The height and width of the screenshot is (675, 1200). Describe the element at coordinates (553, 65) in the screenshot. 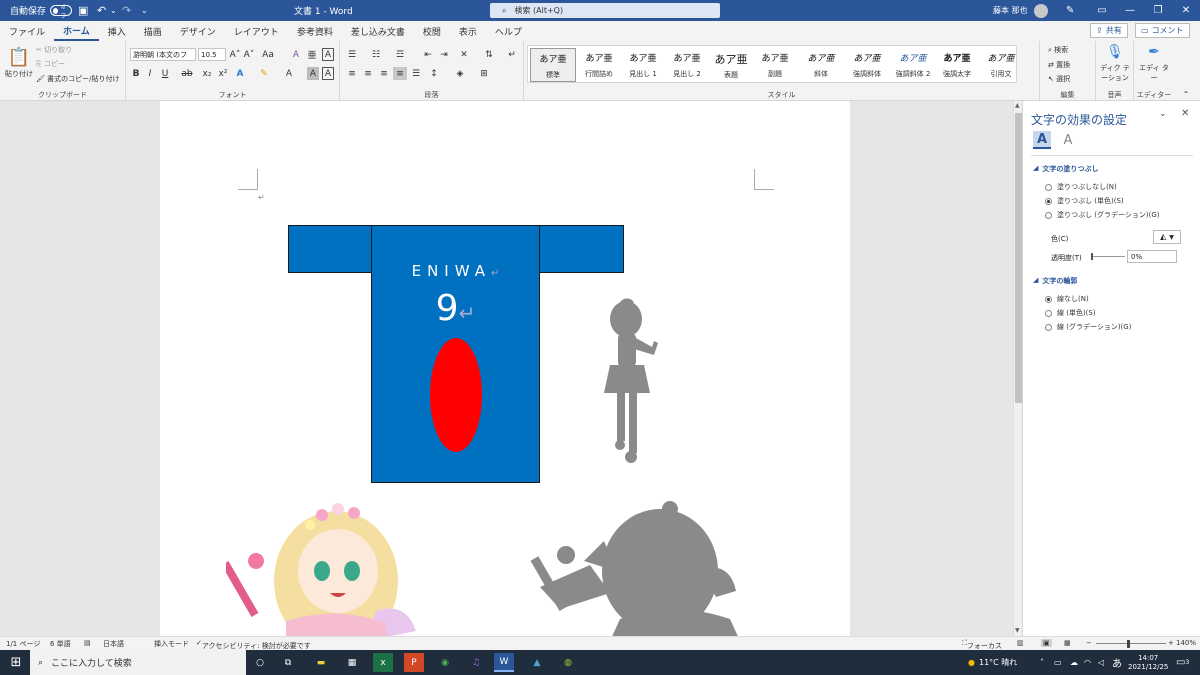

I see `style-normal: あア亜 標準` at that location.